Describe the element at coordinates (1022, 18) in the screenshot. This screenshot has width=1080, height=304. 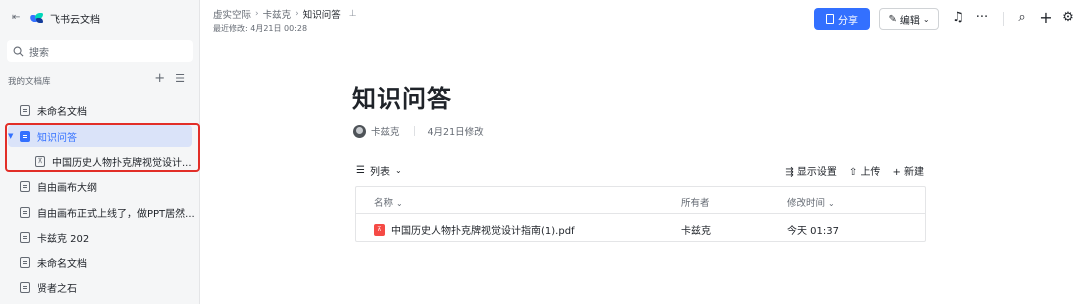
I see `search-icon: ⌕` at that location.